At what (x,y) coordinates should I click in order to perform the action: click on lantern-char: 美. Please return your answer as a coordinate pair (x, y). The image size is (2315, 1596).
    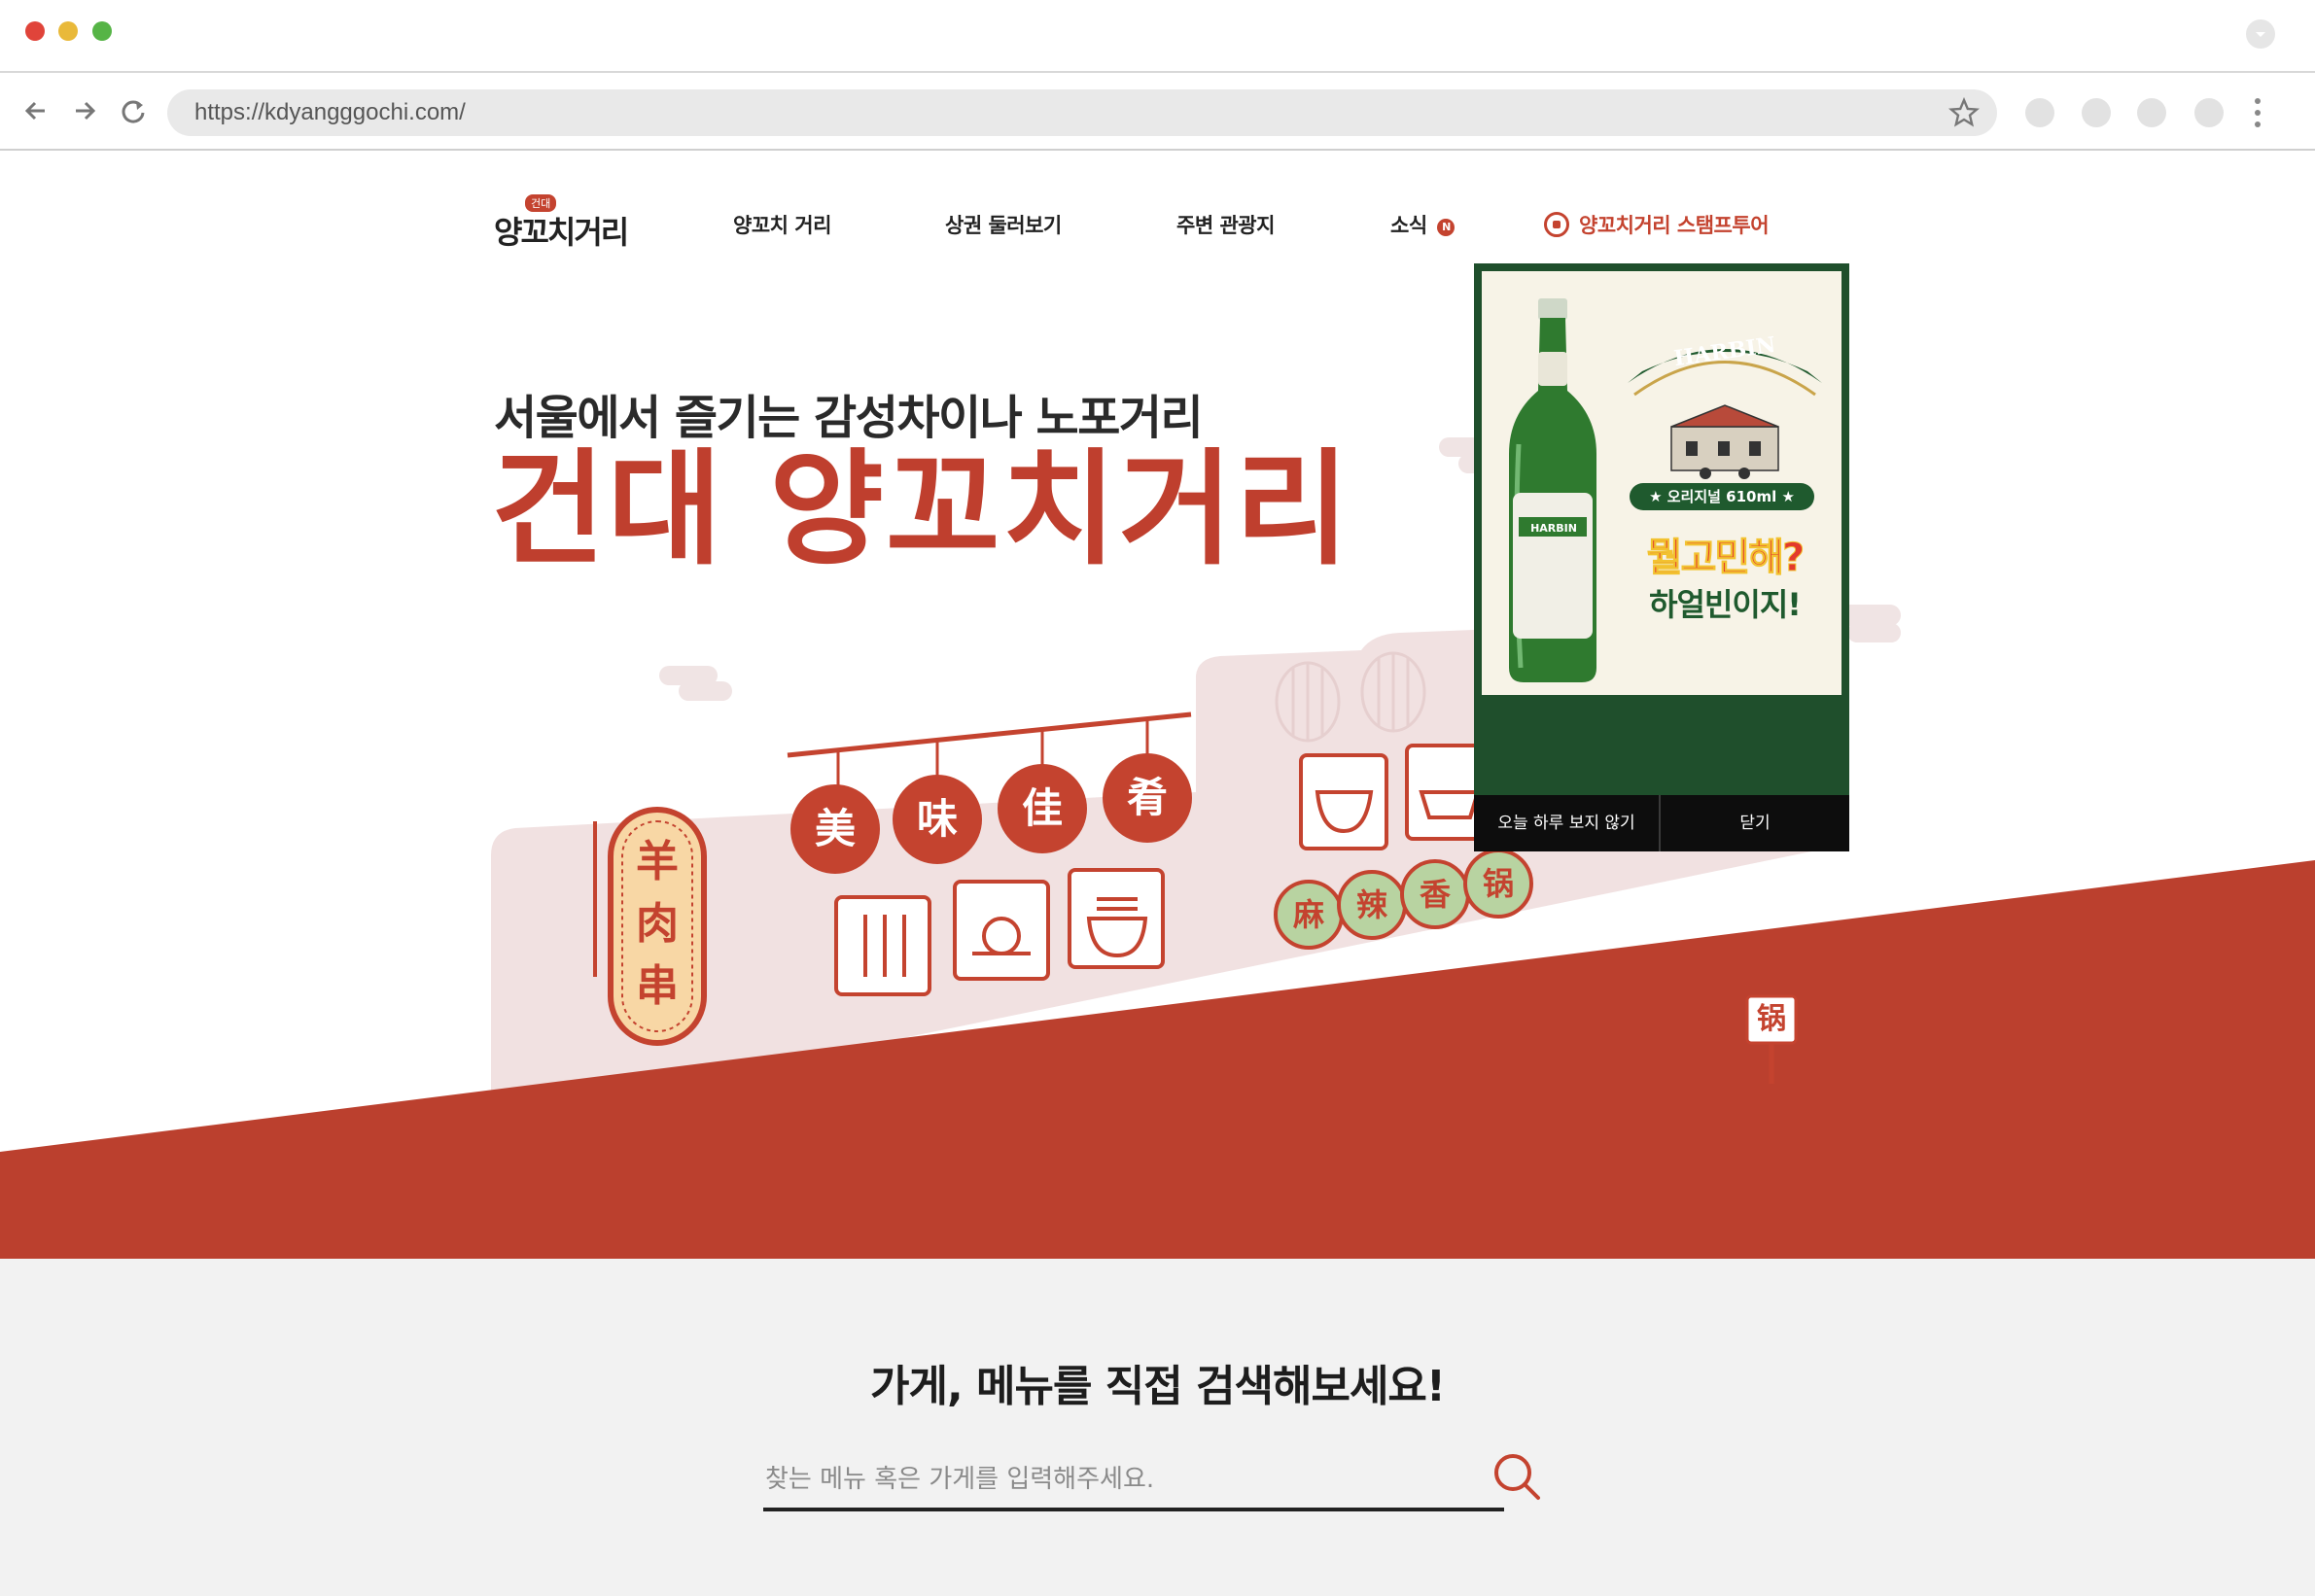
    Looking at the image, I should click on (835, 829).